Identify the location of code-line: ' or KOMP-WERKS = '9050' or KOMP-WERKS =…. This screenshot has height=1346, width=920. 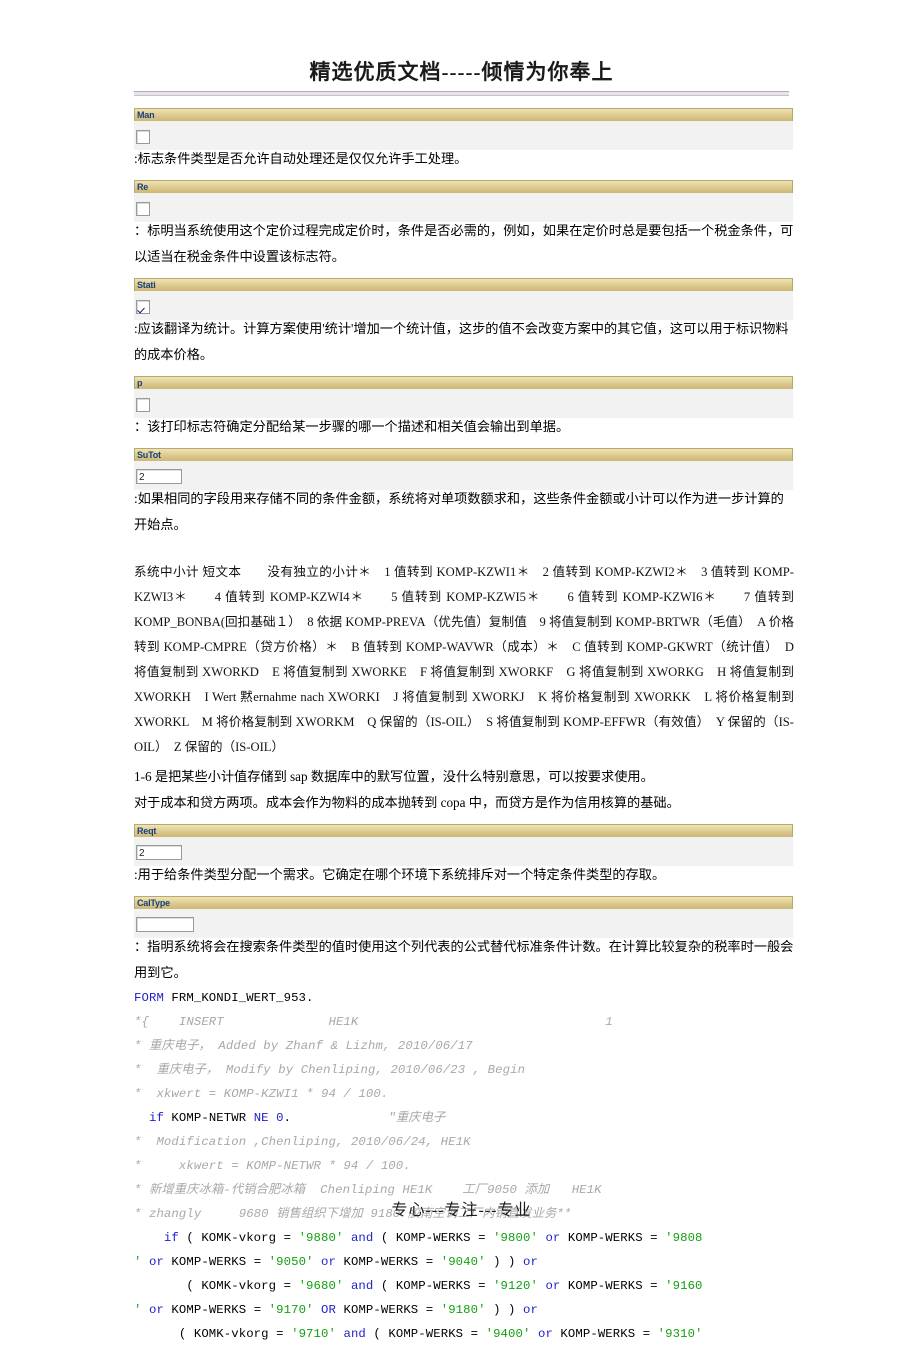
(464, 1262).